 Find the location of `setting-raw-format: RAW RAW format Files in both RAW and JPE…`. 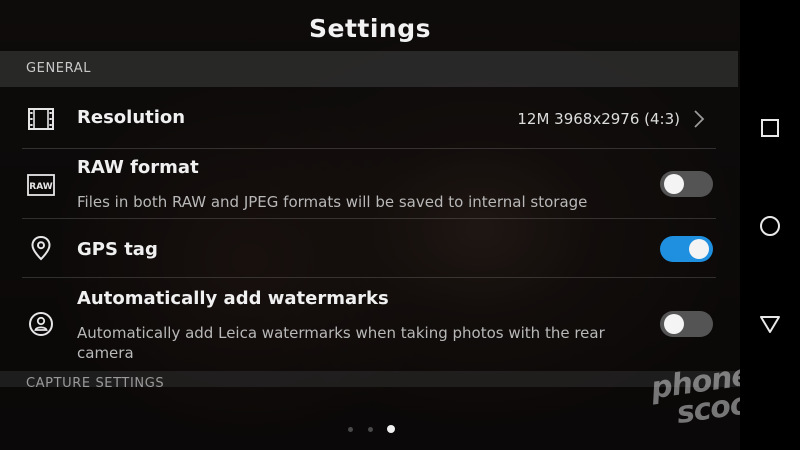

setting-raw-format: RAW RAW format Files in both RAW and JPE… is located at coordinates (369, 183).